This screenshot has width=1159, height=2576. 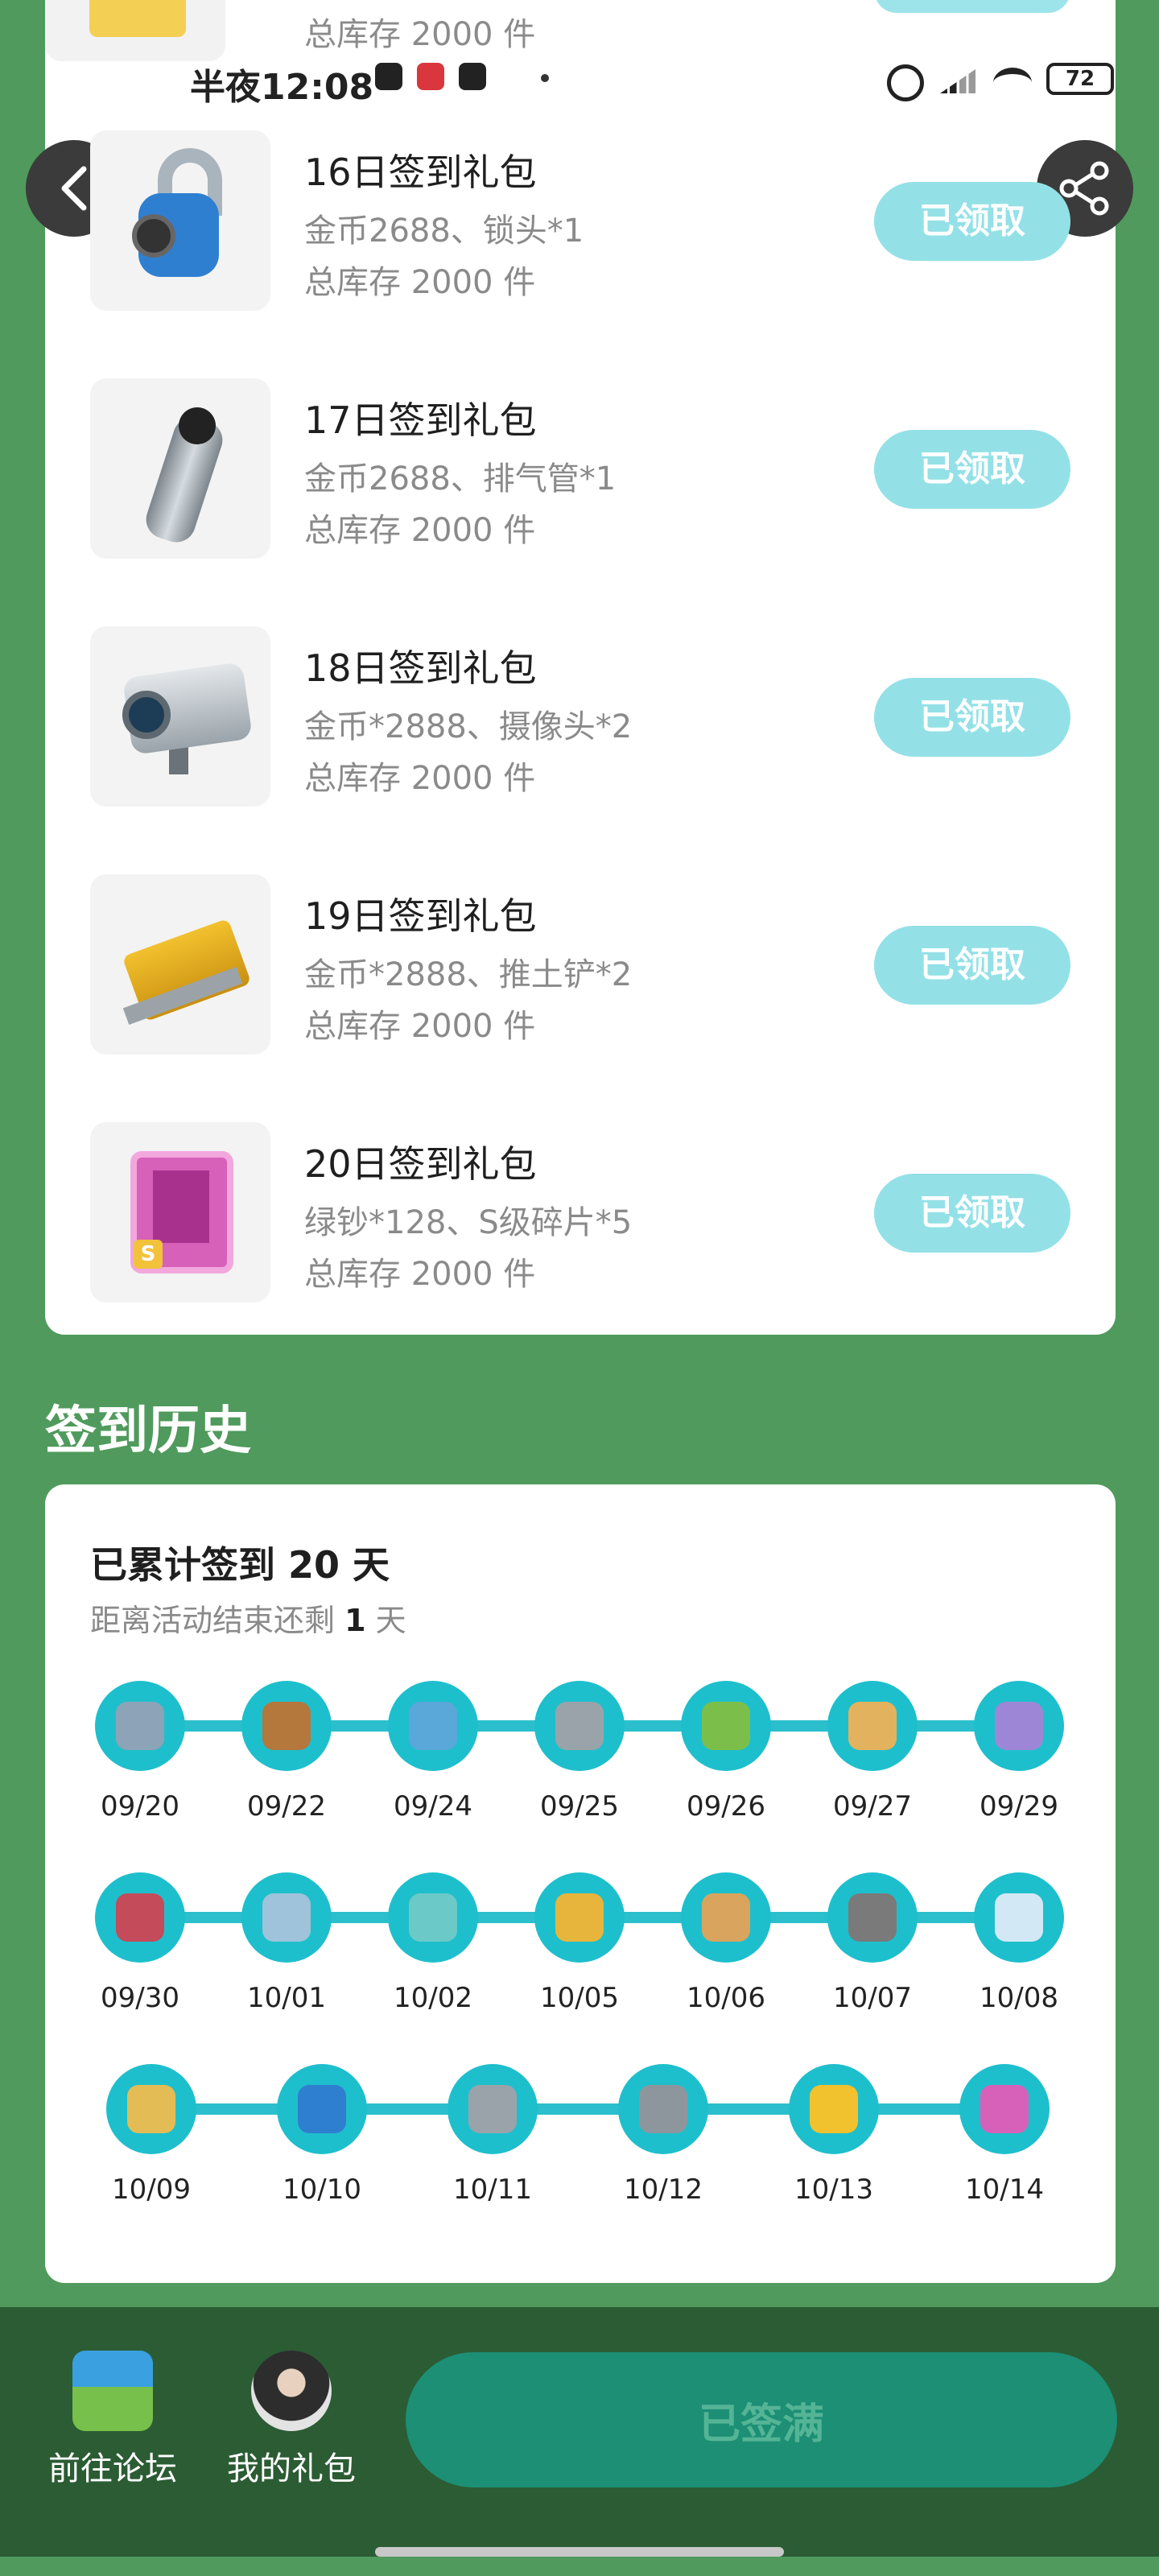 What do you see at coordinates (248, 1620) in the screenshot?
I see `remaining-days-text: 距离活动结束还剩 1 天` at bounding box center [248, 1620].